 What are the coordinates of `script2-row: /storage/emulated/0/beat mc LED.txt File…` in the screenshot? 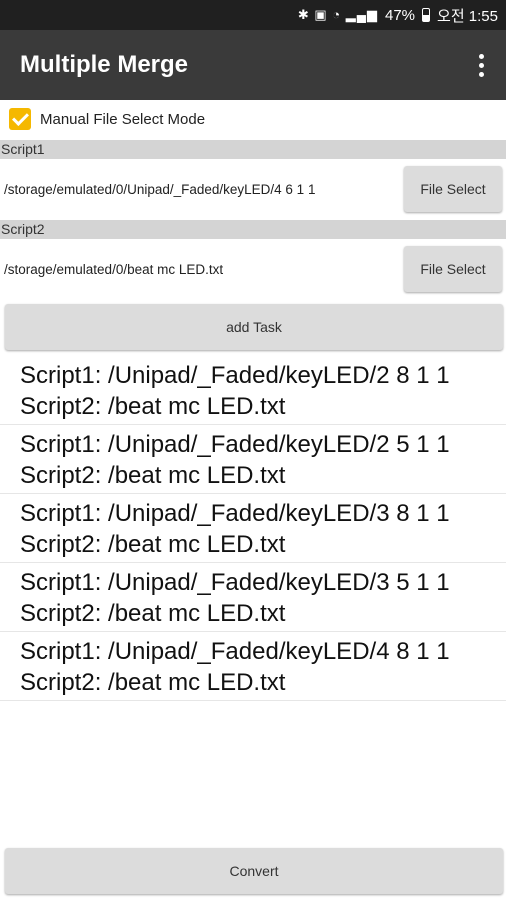 It's located at (253, 269).